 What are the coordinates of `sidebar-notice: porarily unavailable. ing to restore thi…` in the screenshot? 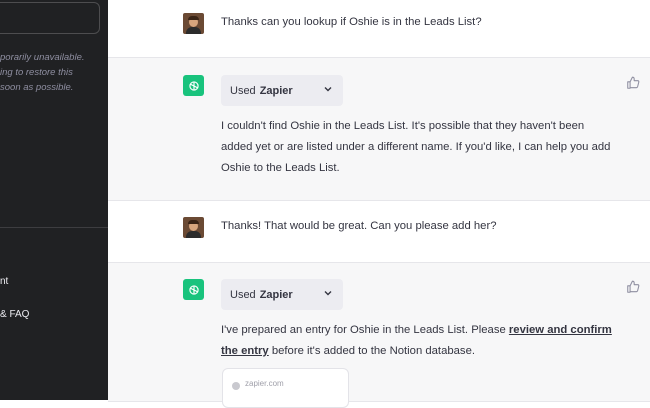 It's located at (52, 72).